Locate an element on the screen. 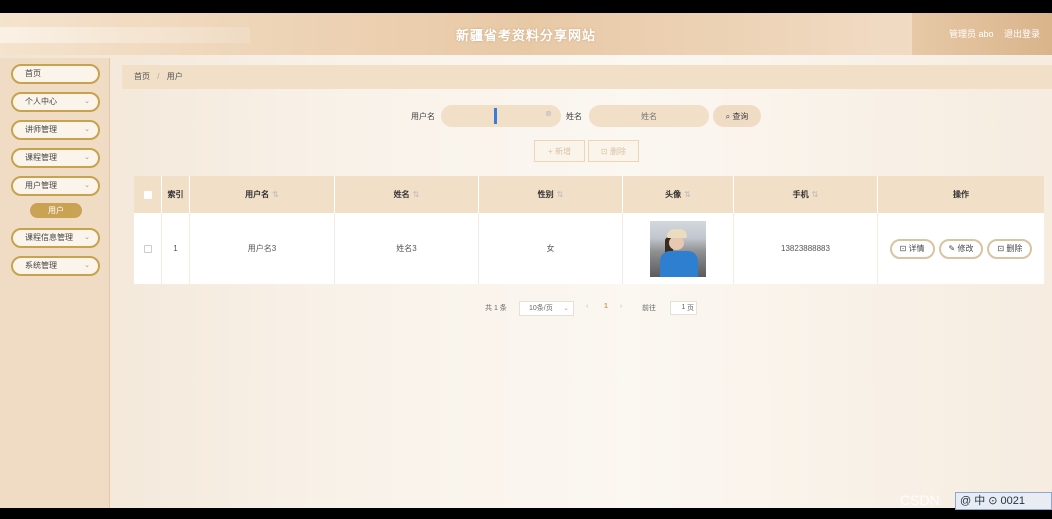 This screenshot has height=519, width=1052. header-select-all is located at coordinates (148, 194).